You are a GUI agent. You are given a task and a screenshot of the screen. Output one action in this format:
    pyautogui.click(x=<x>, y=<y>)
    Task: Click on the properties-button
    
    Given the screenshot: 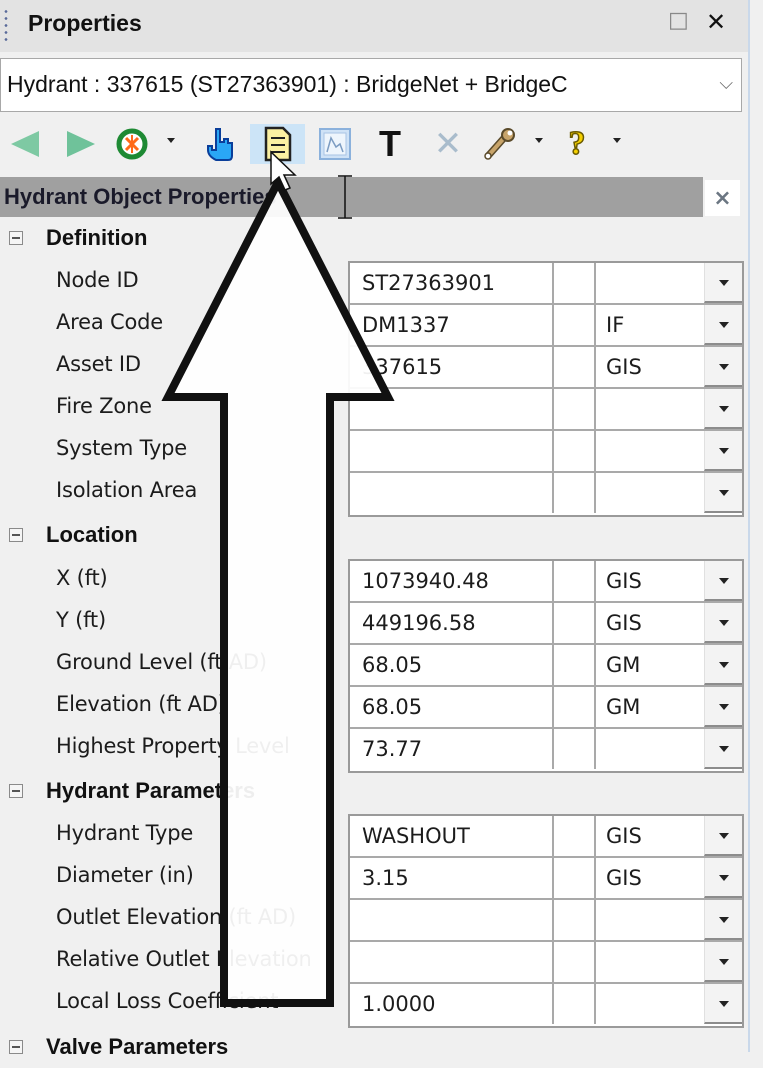 What is the action you would take?
    pyautogui.click(x=277, y=144)
    